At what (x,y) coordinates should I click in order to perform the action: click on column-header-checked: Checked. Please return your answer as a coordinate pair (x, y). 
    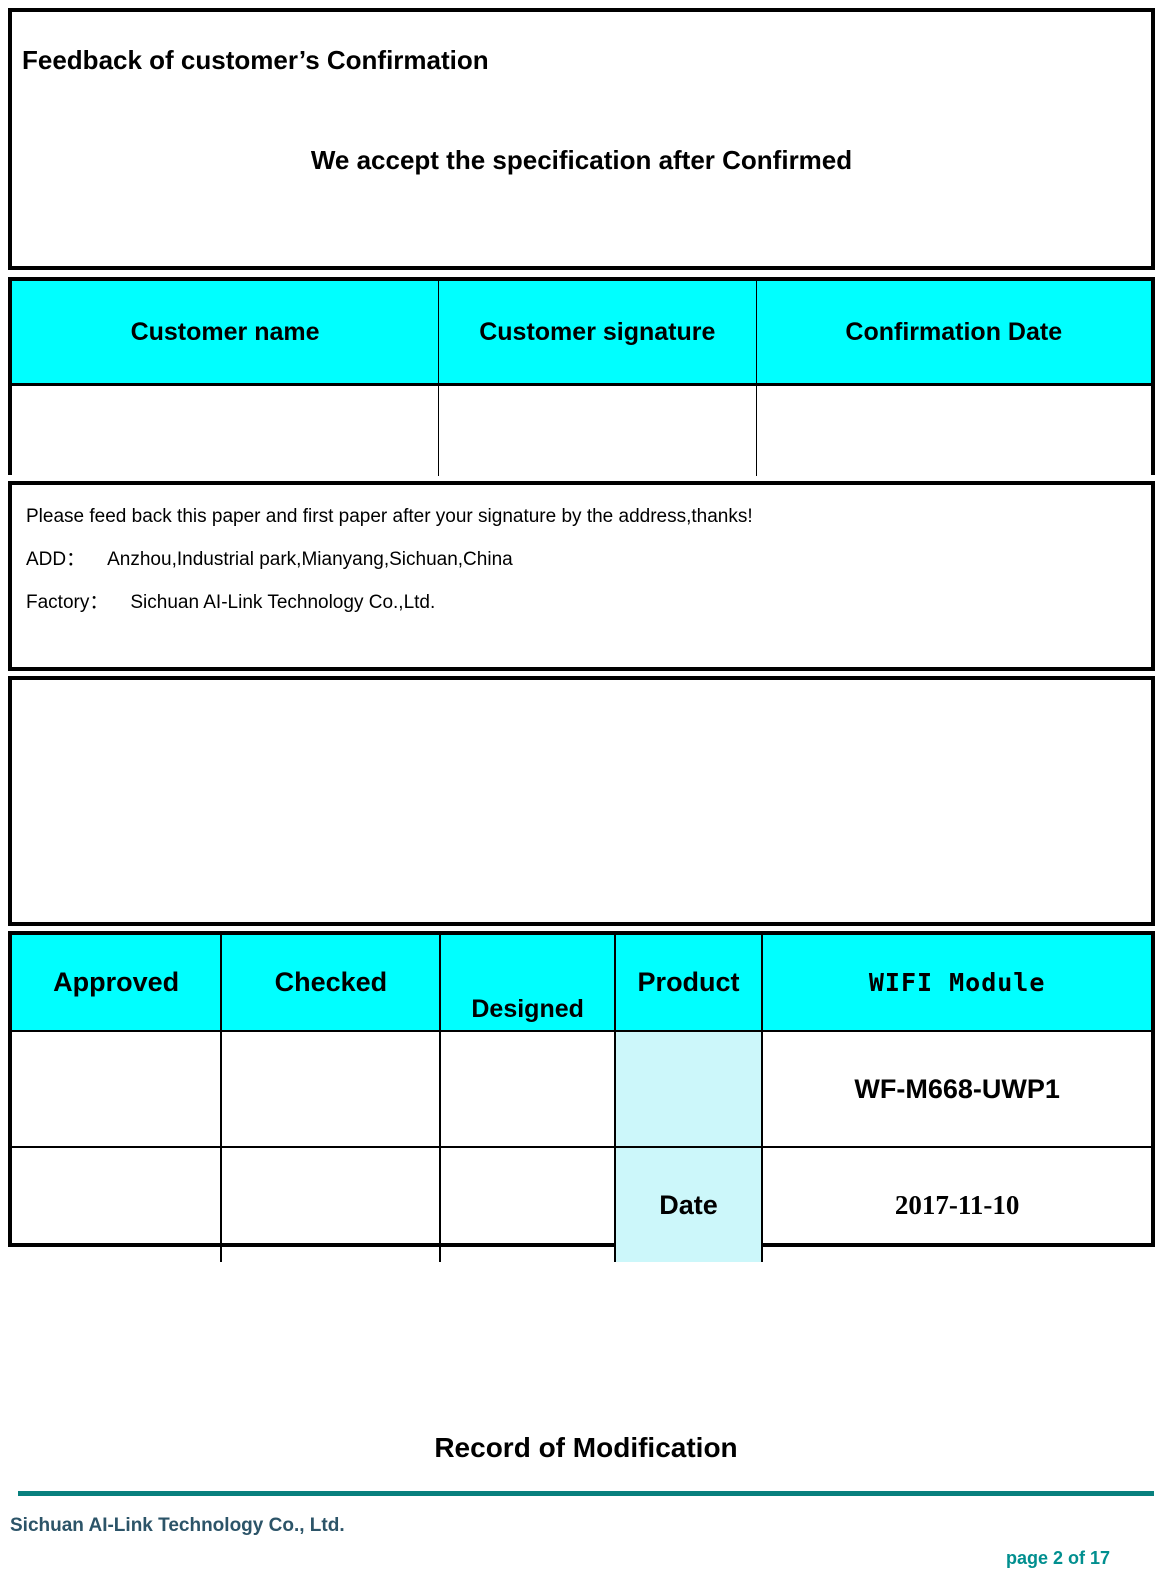
    Looking at the image, I should click on (331, 983).